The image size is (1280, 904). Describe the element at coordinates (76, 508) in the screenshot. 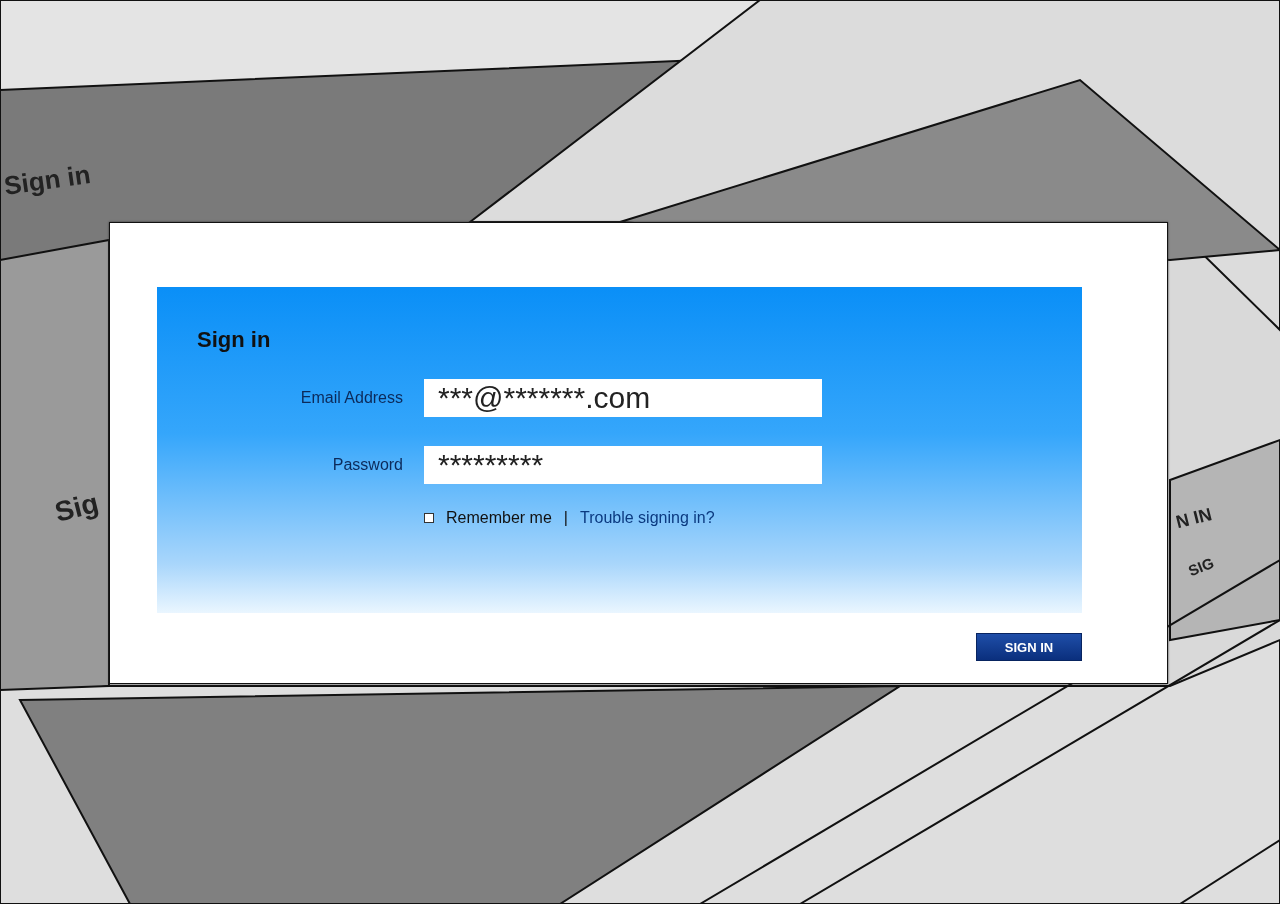

I see `sheet-heading: Sig` at that location.